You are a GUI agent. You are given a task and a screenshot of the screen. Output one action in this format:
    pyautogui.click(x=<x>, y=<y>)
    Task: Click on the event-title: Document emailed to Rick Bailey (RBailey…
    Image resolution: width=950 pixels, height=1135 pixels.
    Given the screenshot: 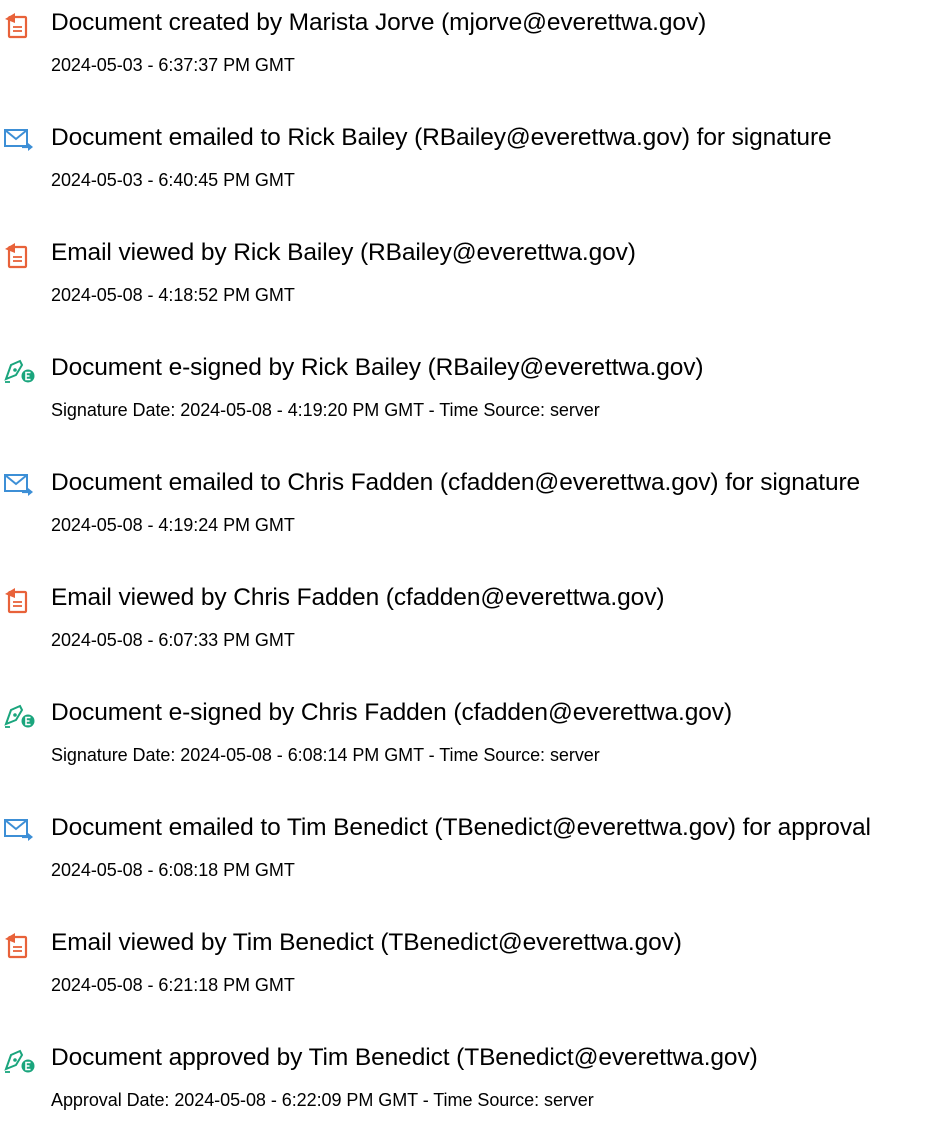 What is the action you would take?
    pyautogui.click(x=441, y=137)
    